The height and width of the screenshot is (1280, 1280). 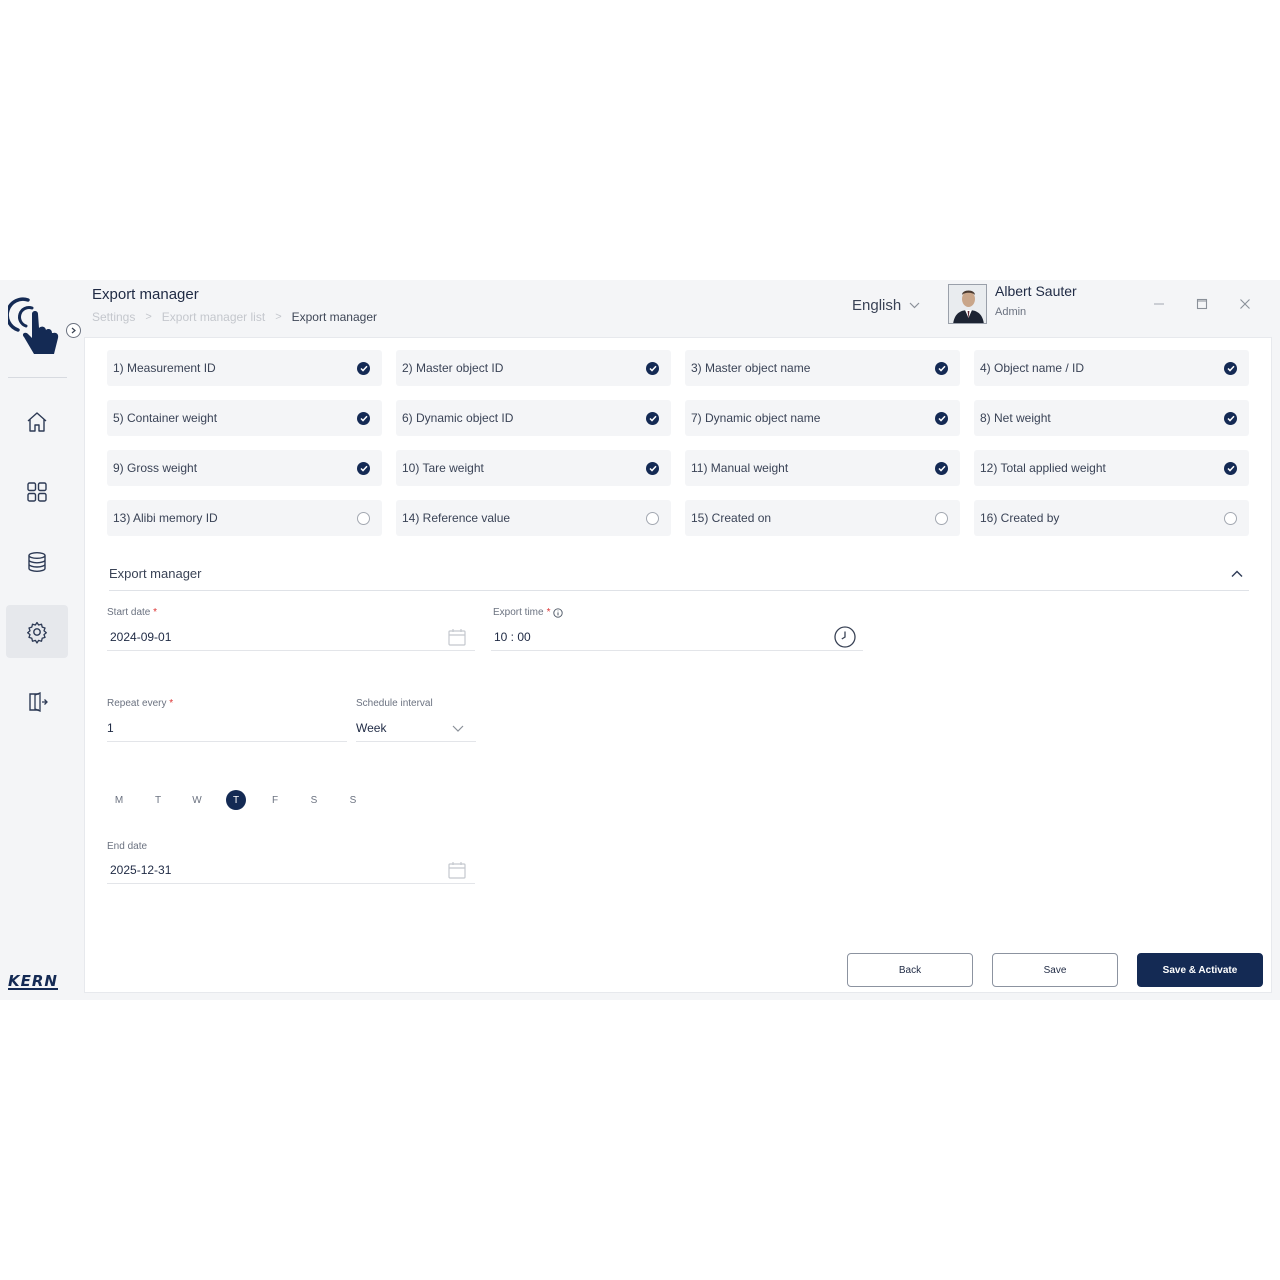 I want to click on schedule-interval-value: Week, so click(x=371, y=727).